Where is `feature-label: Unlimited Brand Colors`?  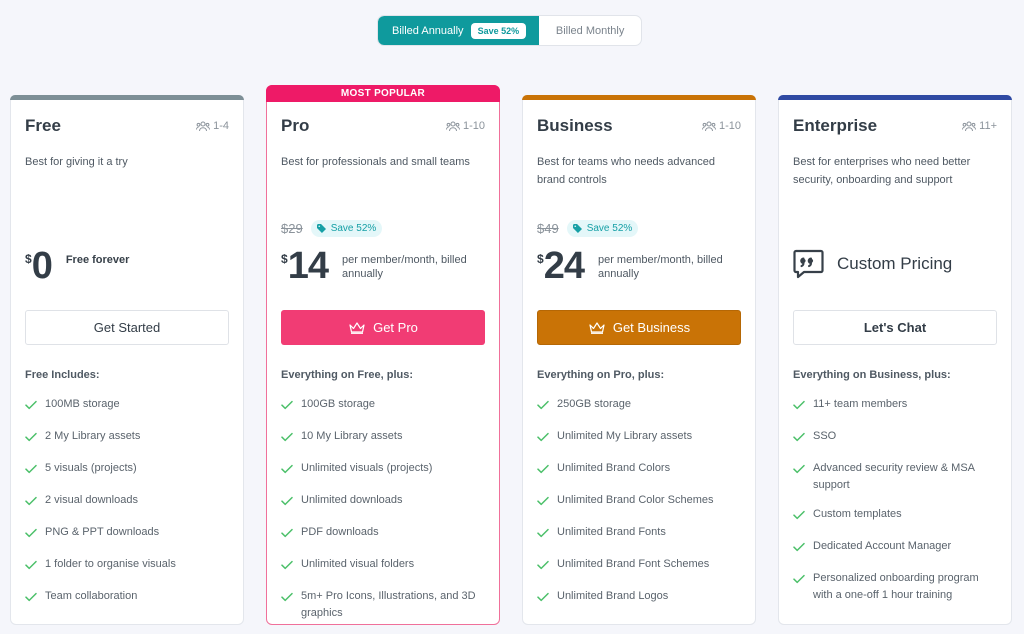 feature-label: Unlimited Brand Colors is located at coordinates (614, 468).